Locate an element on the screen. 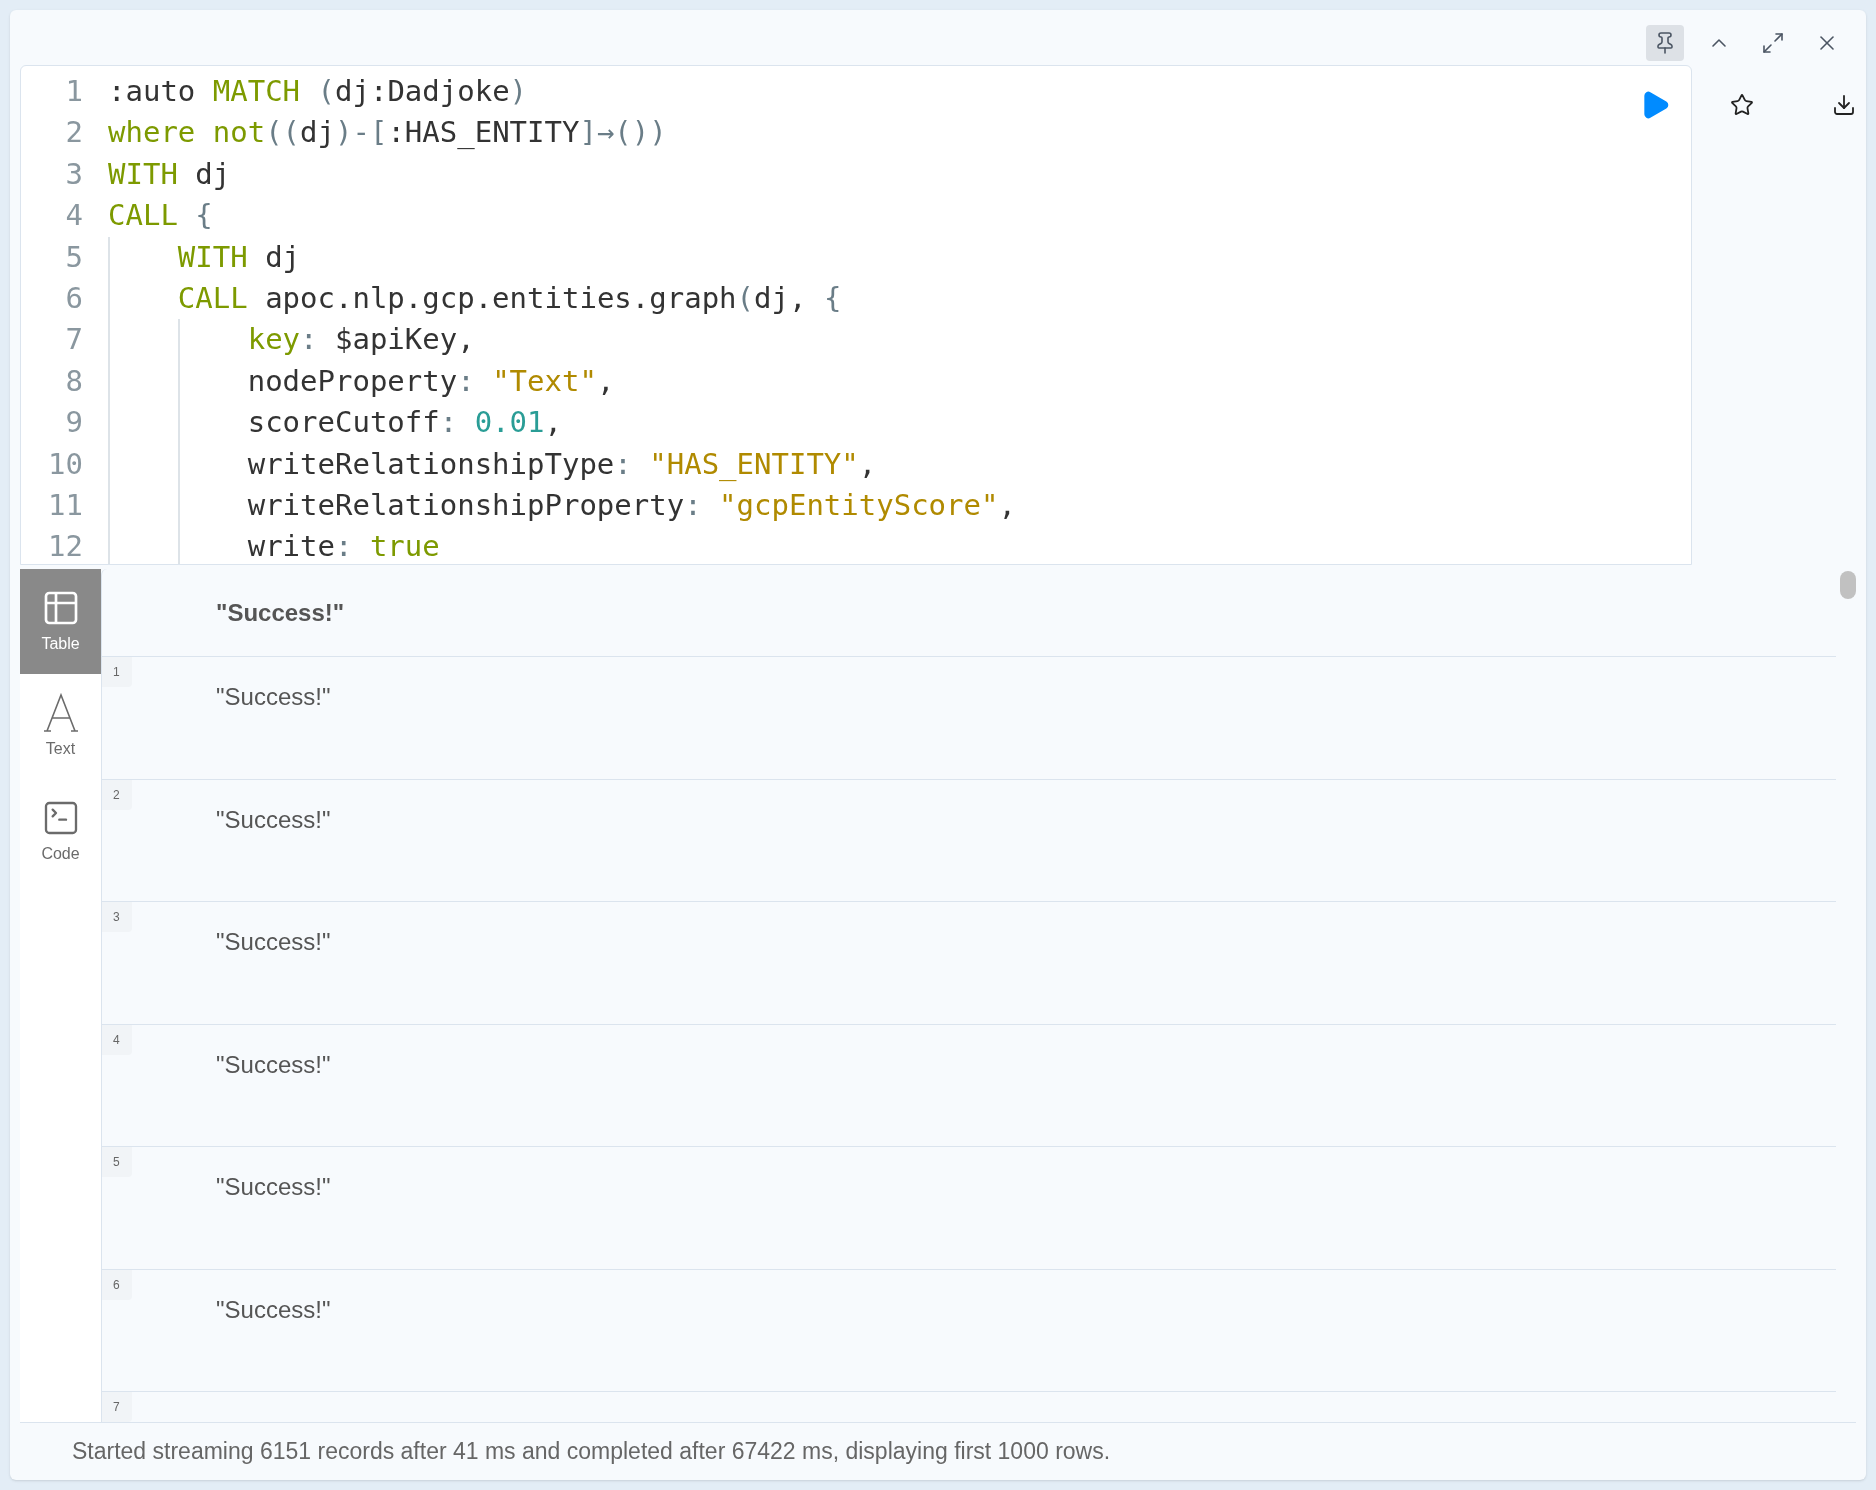 This screenshot has width=1876, height=1490. line-number: 10 is located at coordinates (65, 464).